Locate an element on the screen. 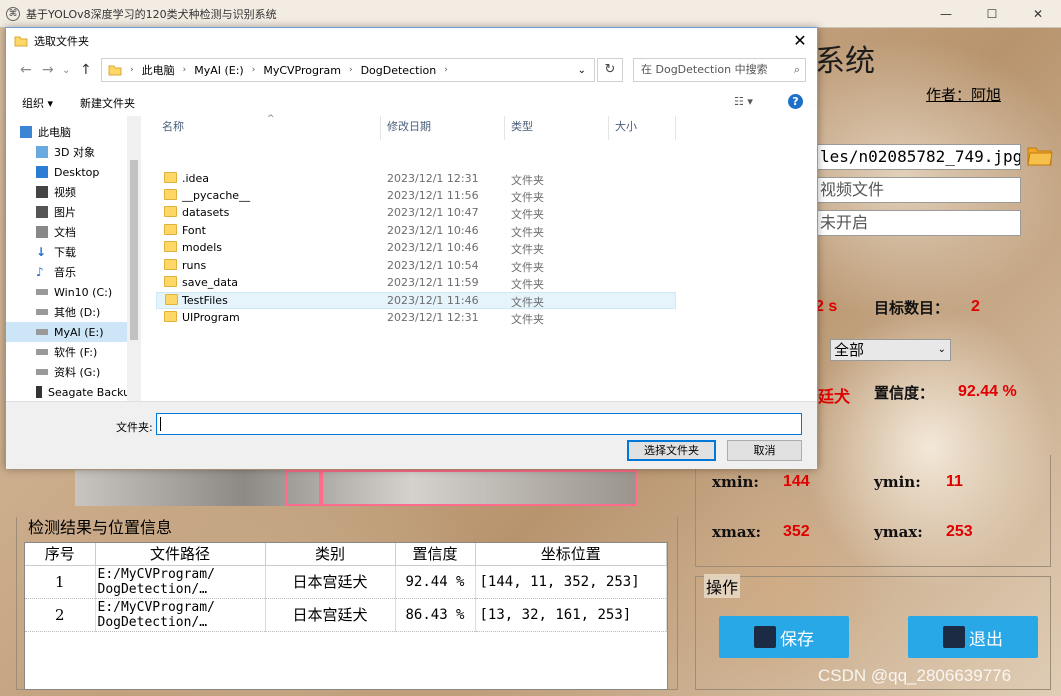 The height and width of the screenshot is (696, 1061). xmin-value: 144 is located at coordinates (796, 481).